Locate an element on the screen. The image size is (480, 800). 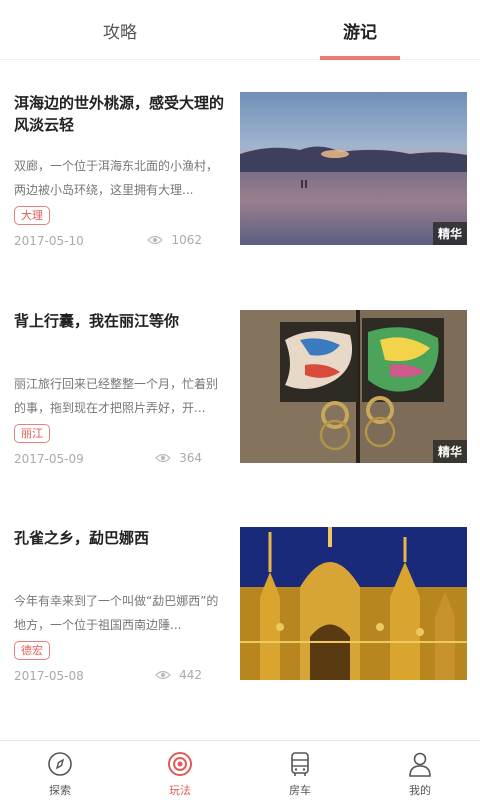
bottom-nav: 探索 玩法 房车 我的 is located at coordinates (240, 770).